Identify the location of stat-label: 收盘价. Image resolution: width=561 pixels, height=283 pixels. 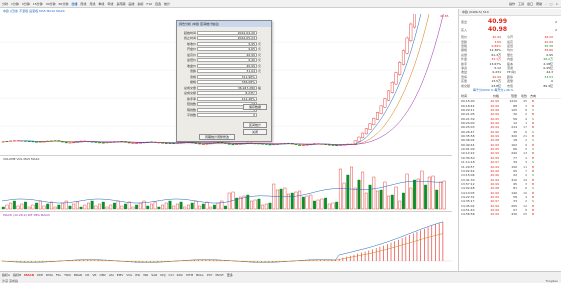
(191, 65).